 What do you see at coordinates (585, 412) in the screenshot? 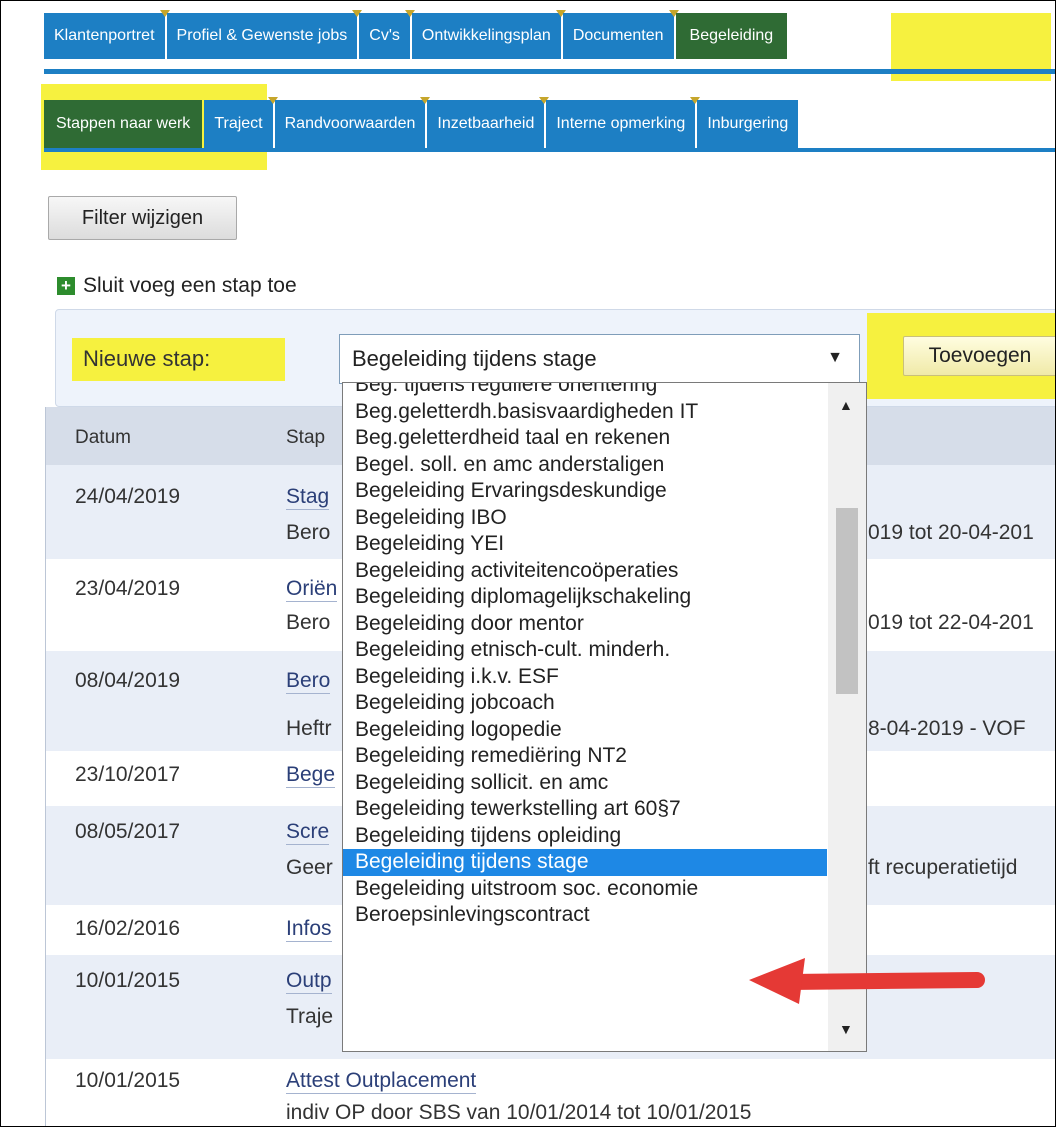
I see `dropdown-option: Beg.geletterdh.basisvaardigheden IT` at bounding box center [585, 412].